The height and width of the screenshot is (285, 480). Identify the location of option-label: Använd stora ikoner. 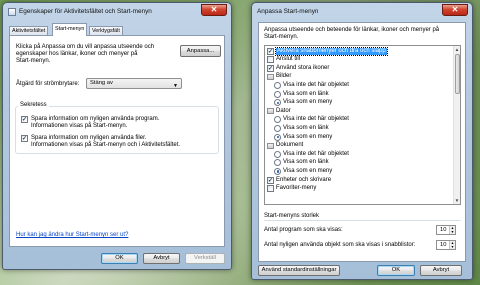
(303, 67).